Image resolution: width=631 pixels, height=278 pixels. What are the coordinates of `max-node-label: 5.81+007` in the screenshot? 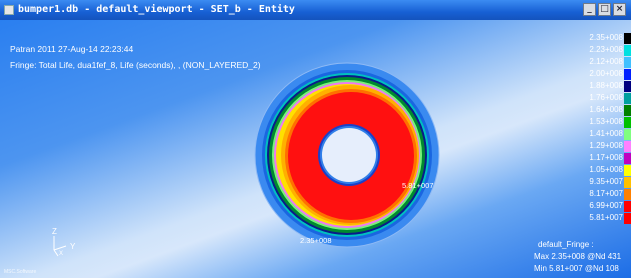 It's located at (418, 185).